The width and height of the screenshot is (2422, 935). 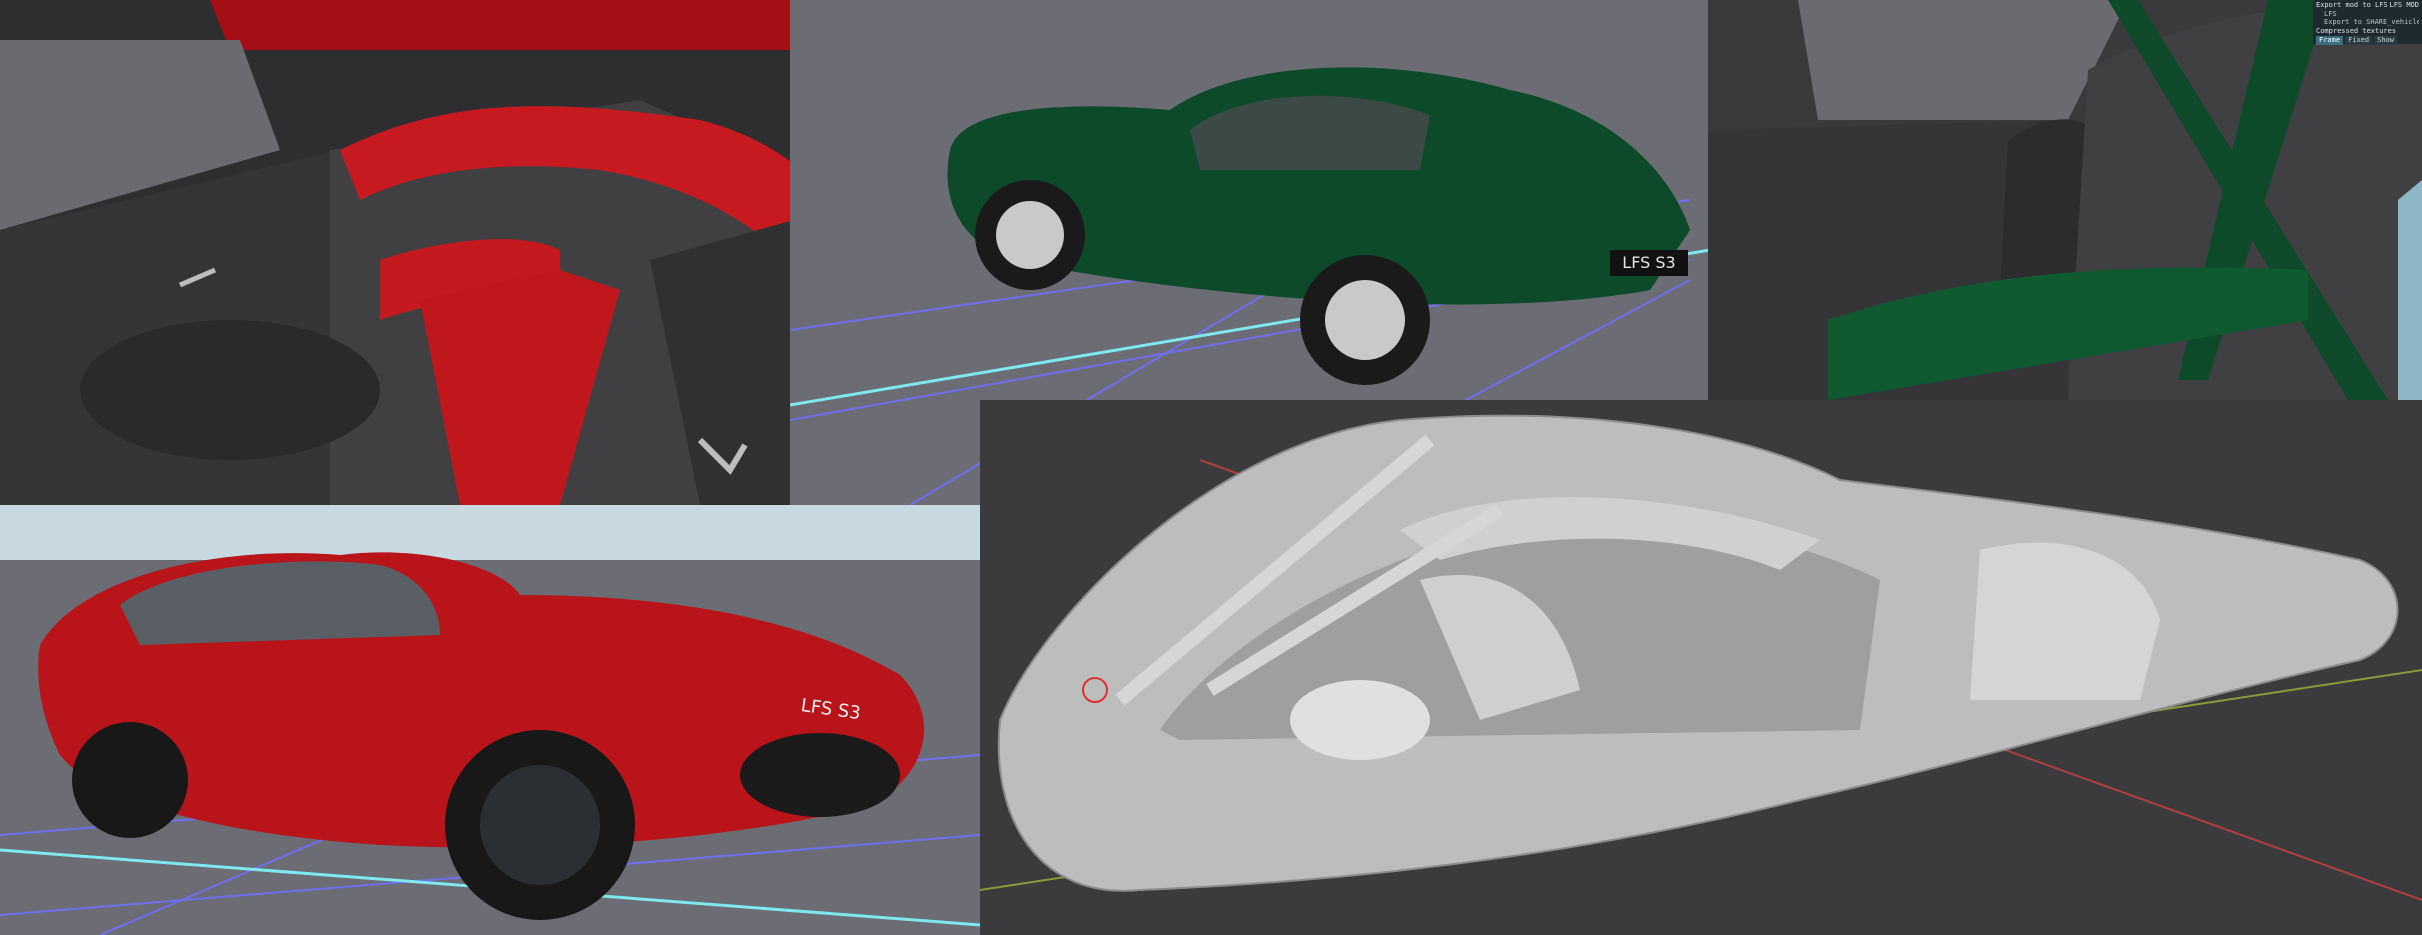 What do you see at coordinates (2330, 40) in the screenshot?
I see `tab-frame: Frame` at bounding box center [2330, 40].